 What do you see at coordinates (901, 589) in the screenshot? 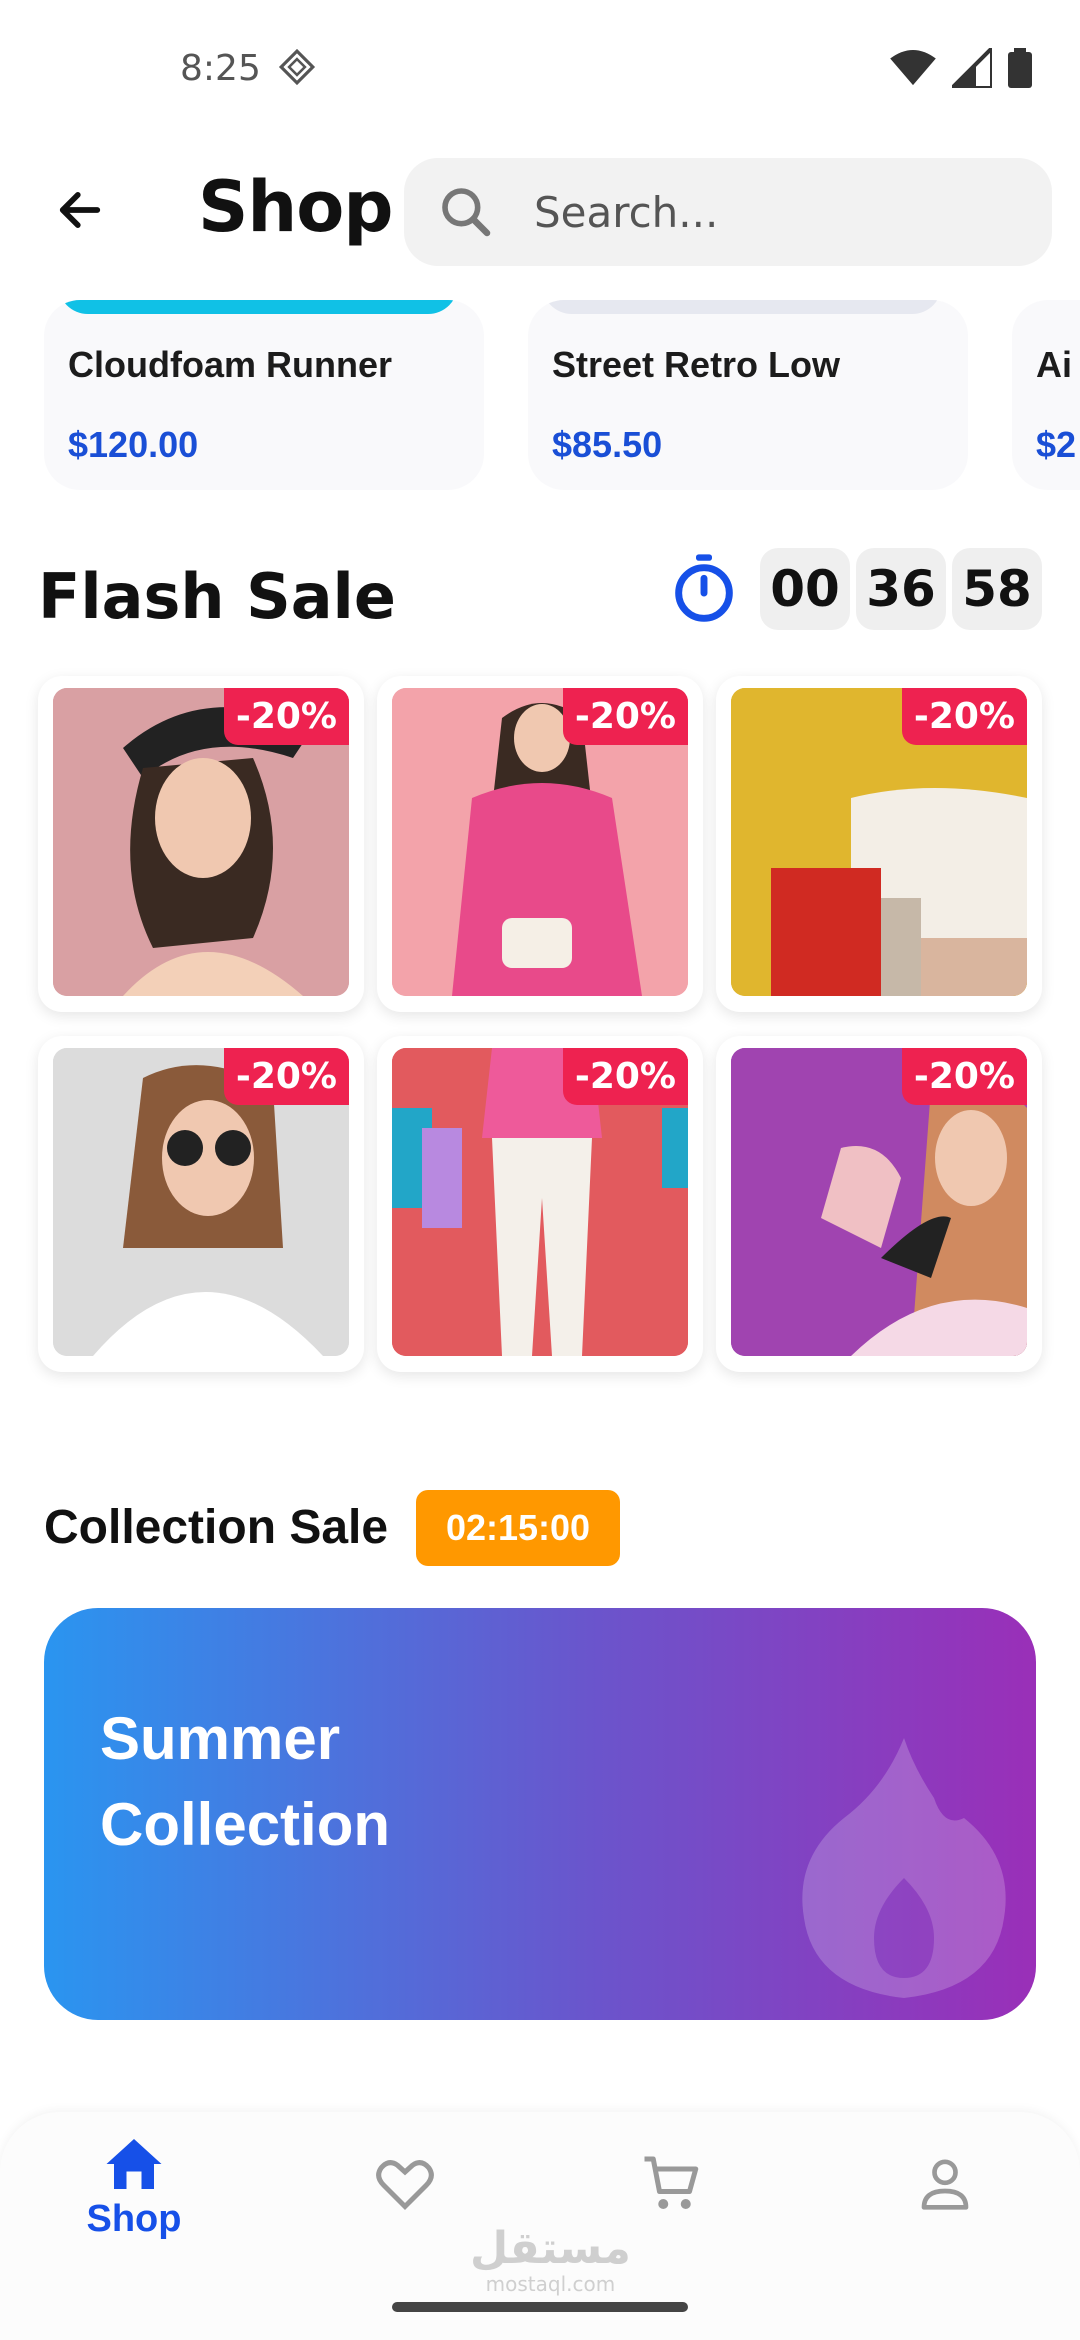
I see `timer-minutes: 36` at bounding box center [901, 589].